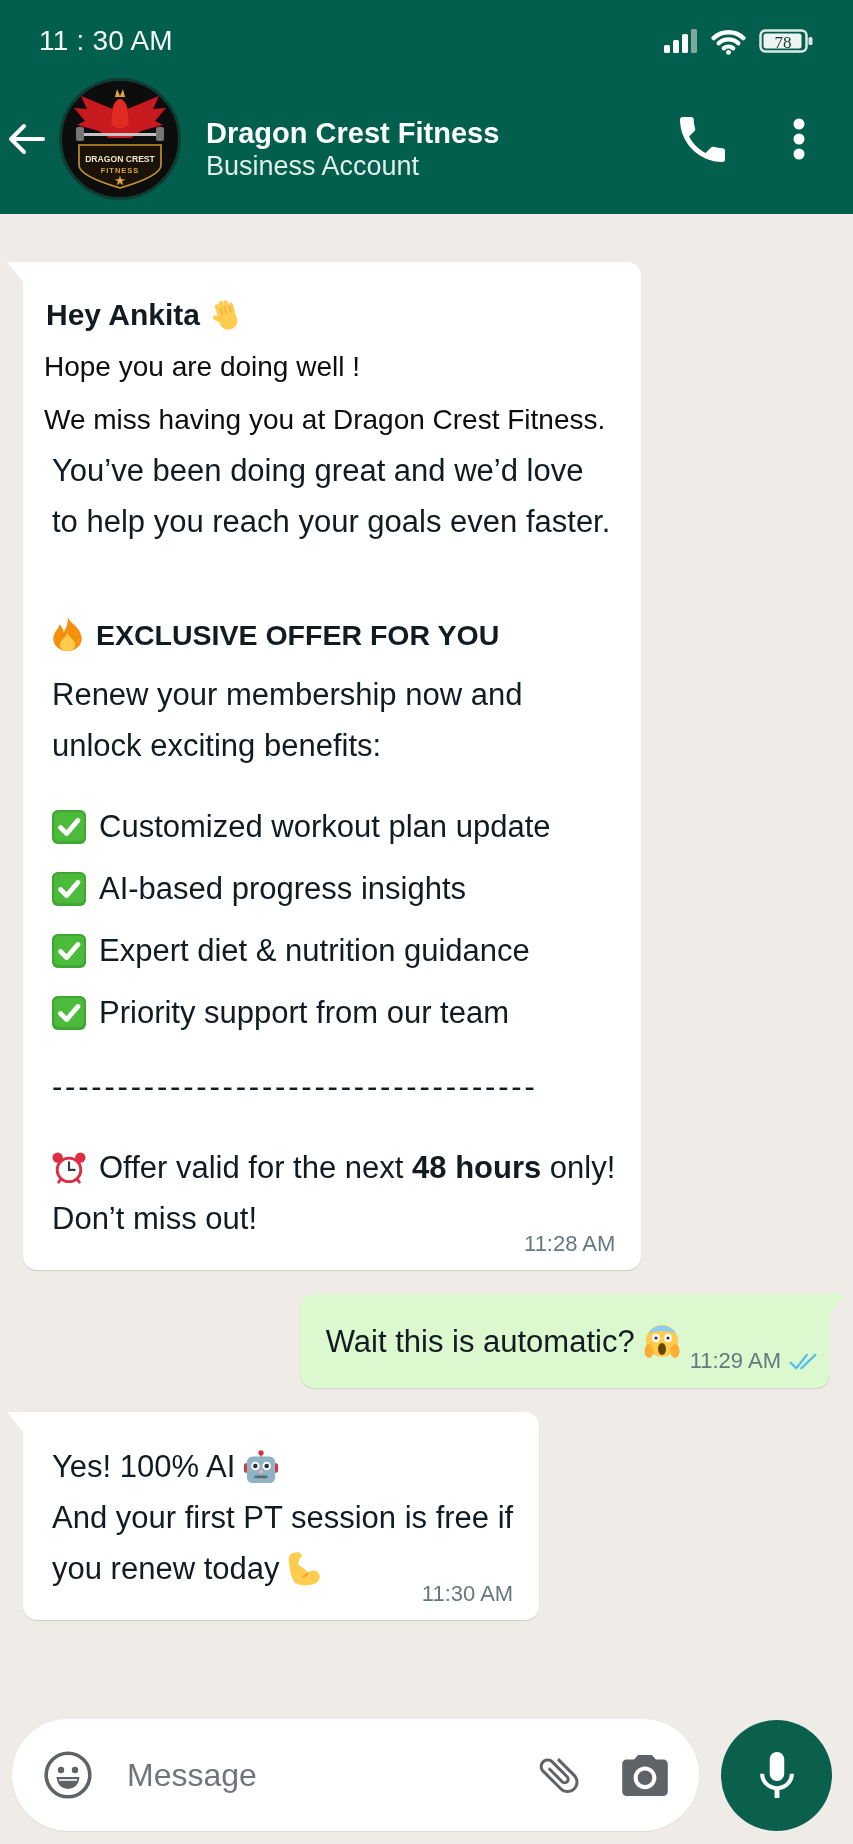 This screenshot has height=1844, width=853. Describe the element at coordinates (287, 720) in the screenshot. I see `message-text: Renew your membership now and unlock exciting benefits:` at that location.